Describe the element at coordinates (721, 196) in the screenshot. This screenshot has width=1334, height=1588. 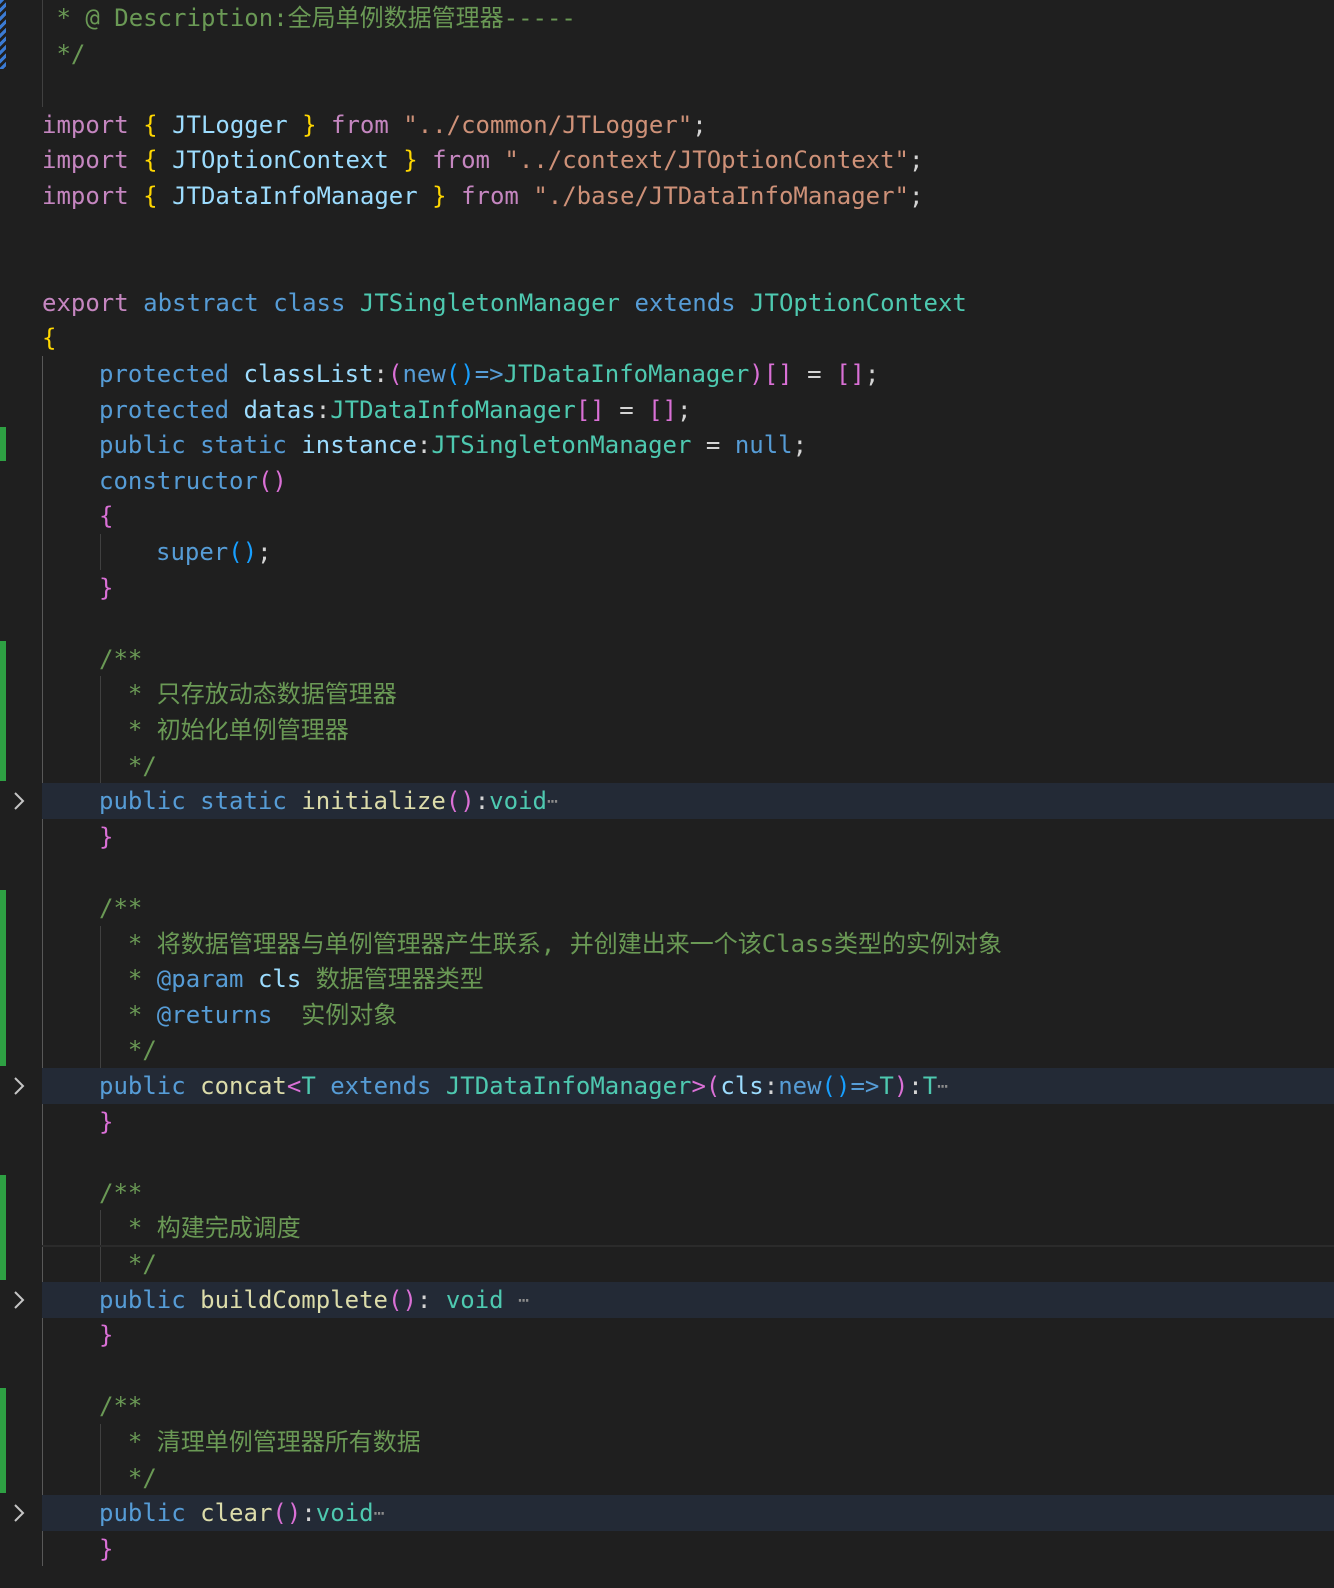
I see `token-string: "./base/JTDataInfoManager"` at that location.